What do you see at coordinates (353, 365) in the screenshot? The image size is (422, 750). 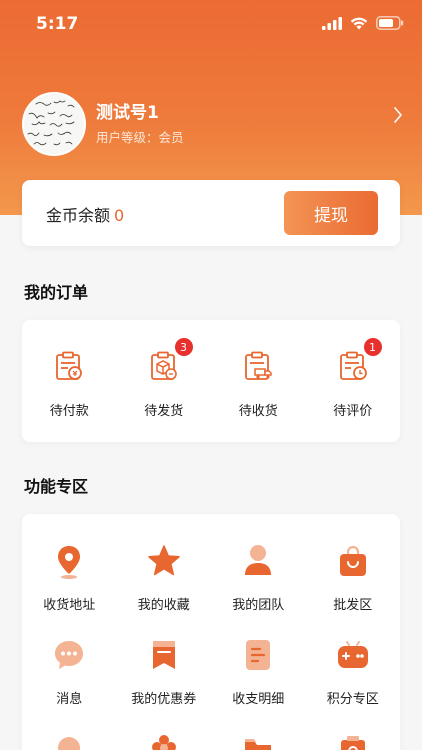 I see `clock-clipboard-icon` at bounding box center [353, 365].